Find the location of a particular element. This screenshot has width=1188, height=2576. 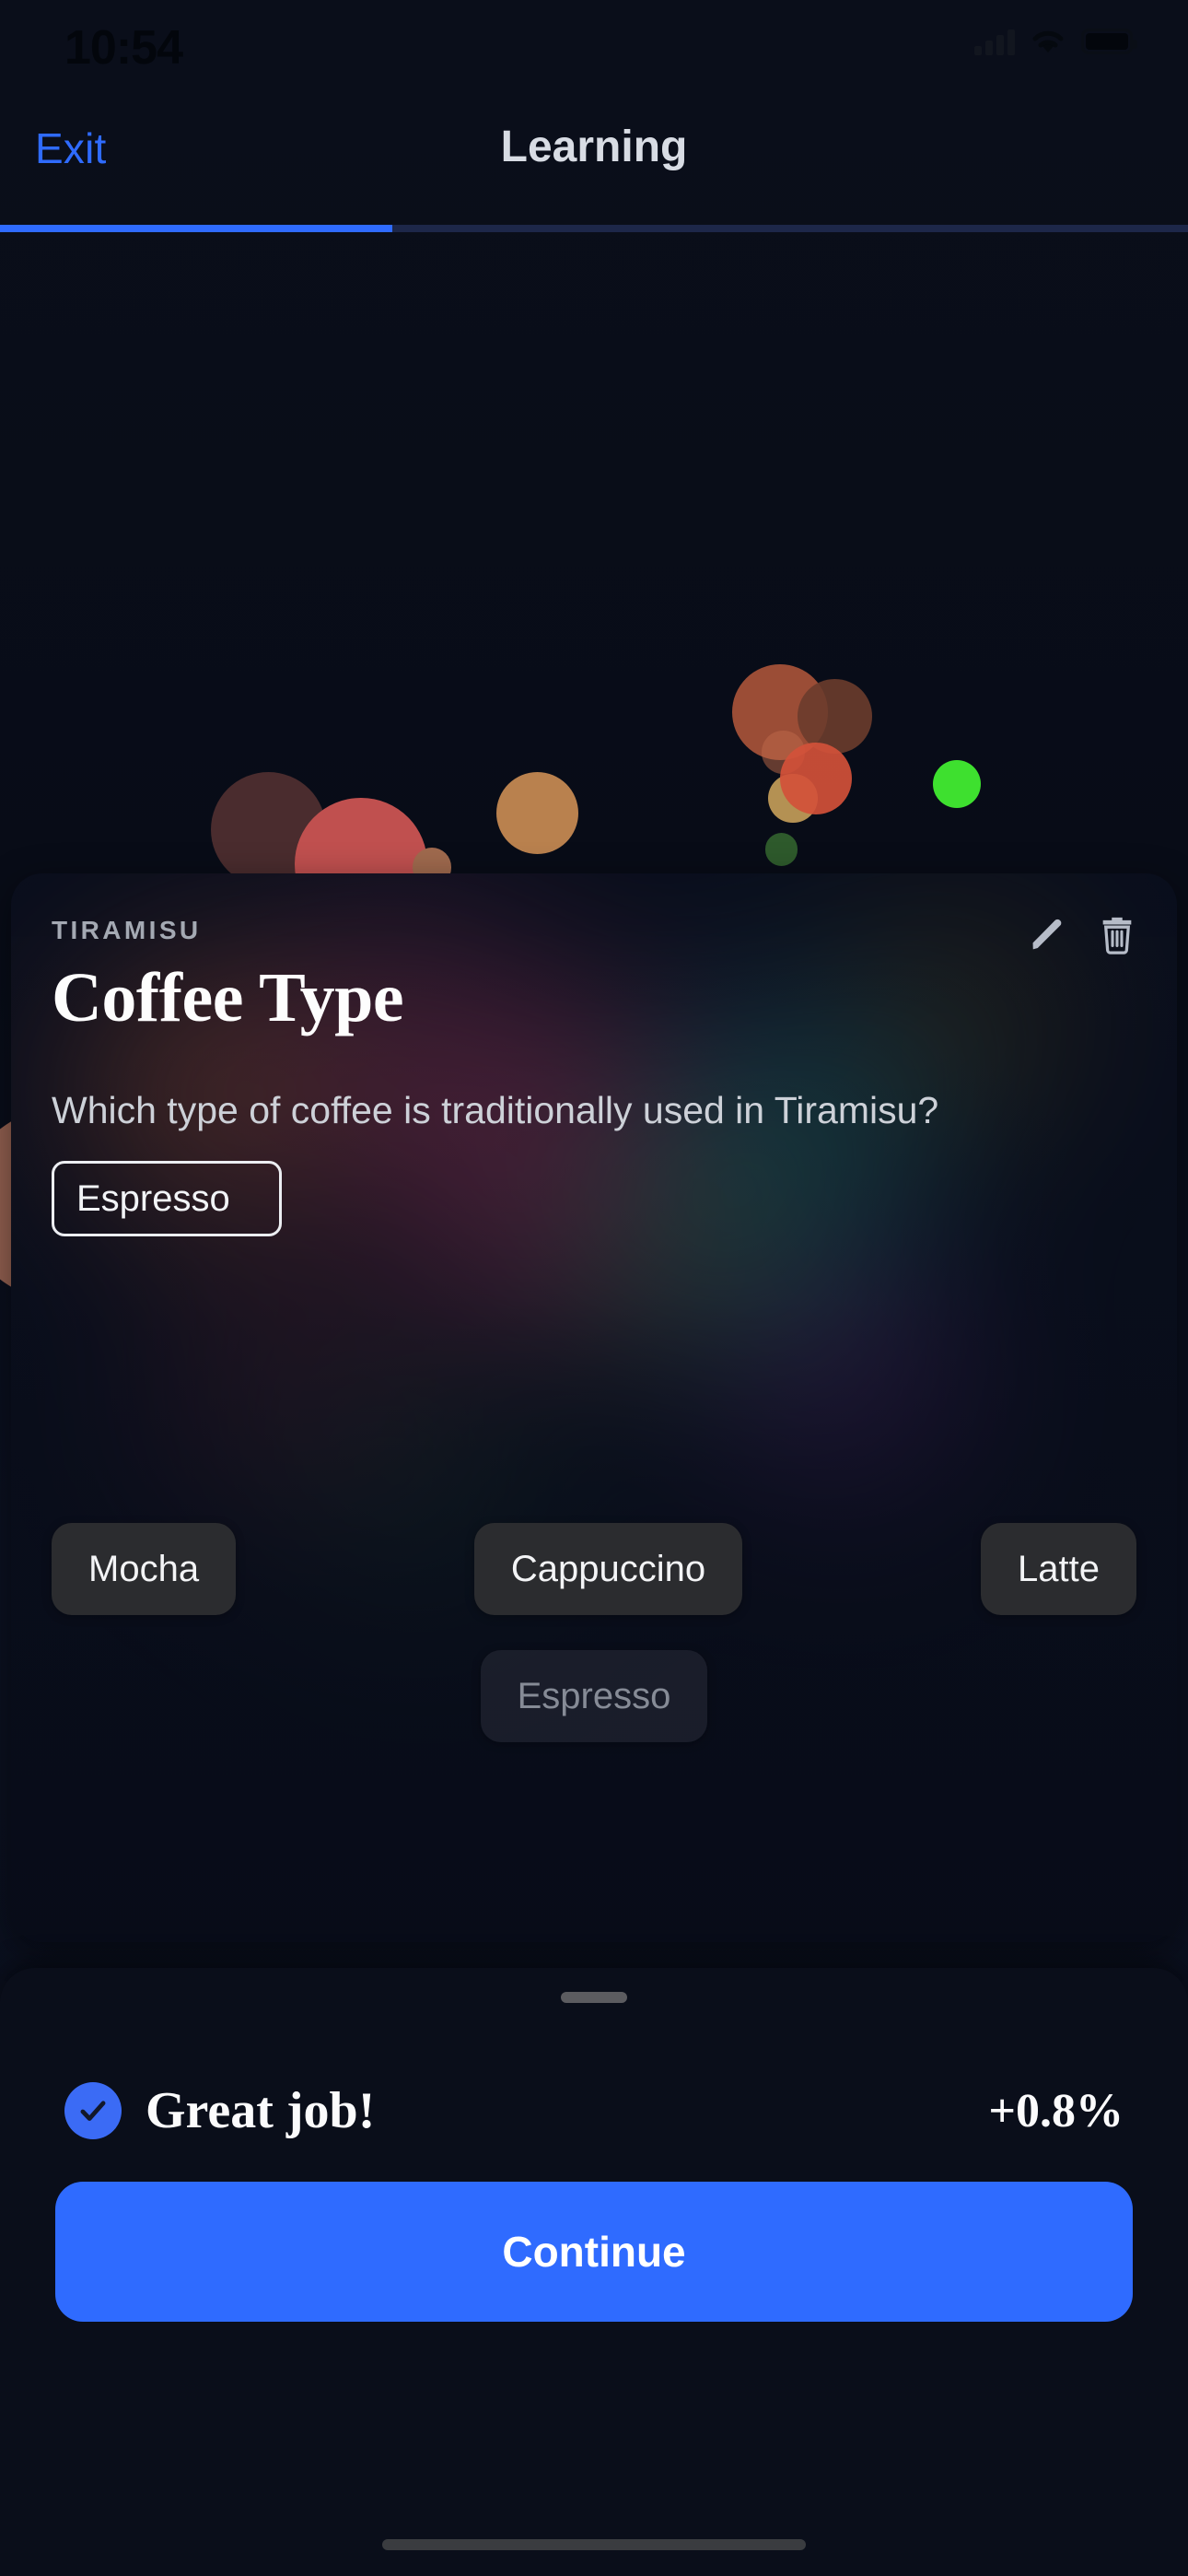

card-eyebrow: TIRAMISU is located at coordinates (127, 930).